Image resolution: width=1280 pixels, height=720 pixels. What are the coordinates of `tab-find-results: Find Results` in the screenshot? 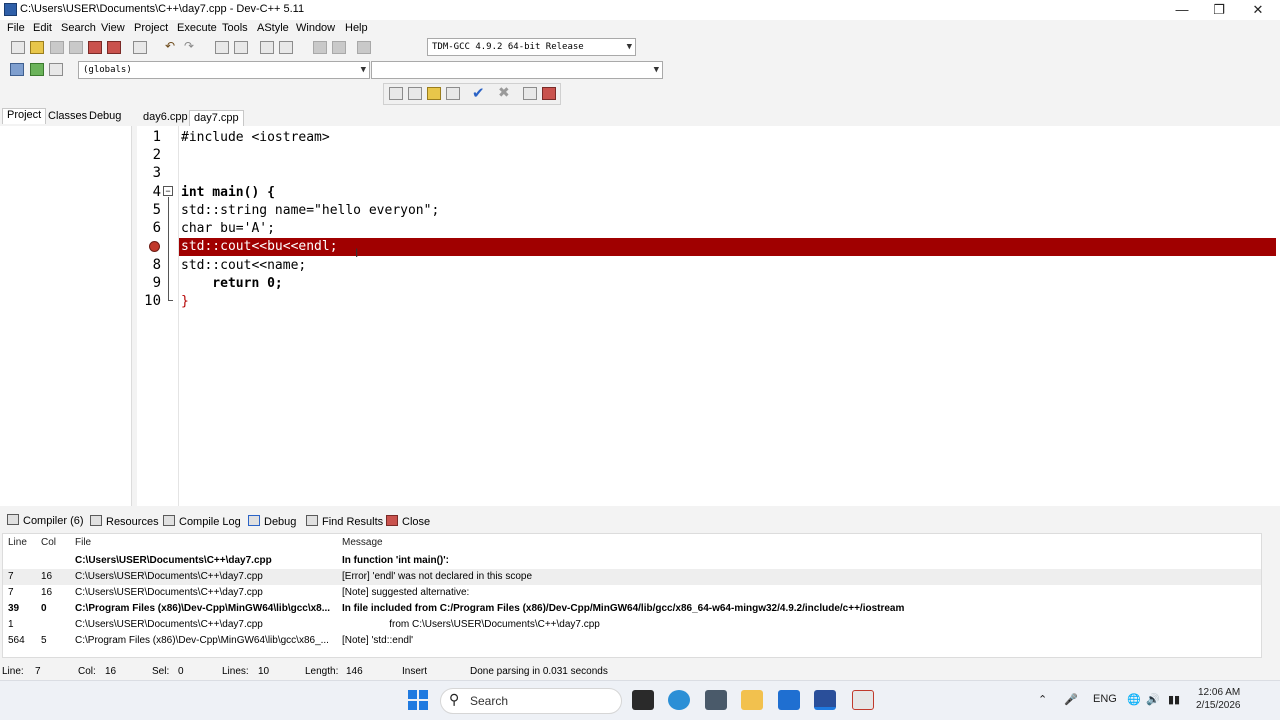 It's located at (344, 521).